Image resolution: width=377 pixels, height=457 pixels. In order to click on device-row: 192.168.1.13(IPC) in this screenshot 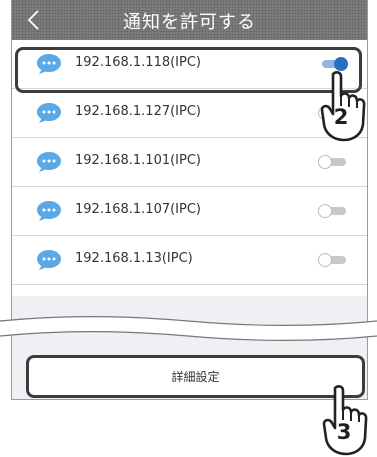, I will do `click(189, 260)`.